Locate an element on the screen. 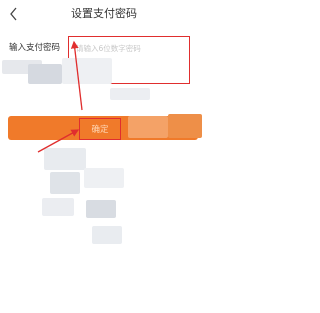 The width and height of the screenshot is (320, 313). confirm-label: 确定 is located at coordinates (100, 130).